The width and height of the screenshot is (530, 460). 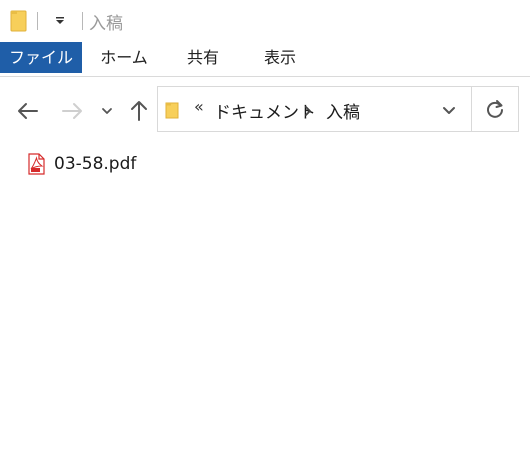 What do you see at coordinates (199, 106) in the screenshot?
I see `breadcrumb-overflow-button: «` at bounding box center [199, 106].